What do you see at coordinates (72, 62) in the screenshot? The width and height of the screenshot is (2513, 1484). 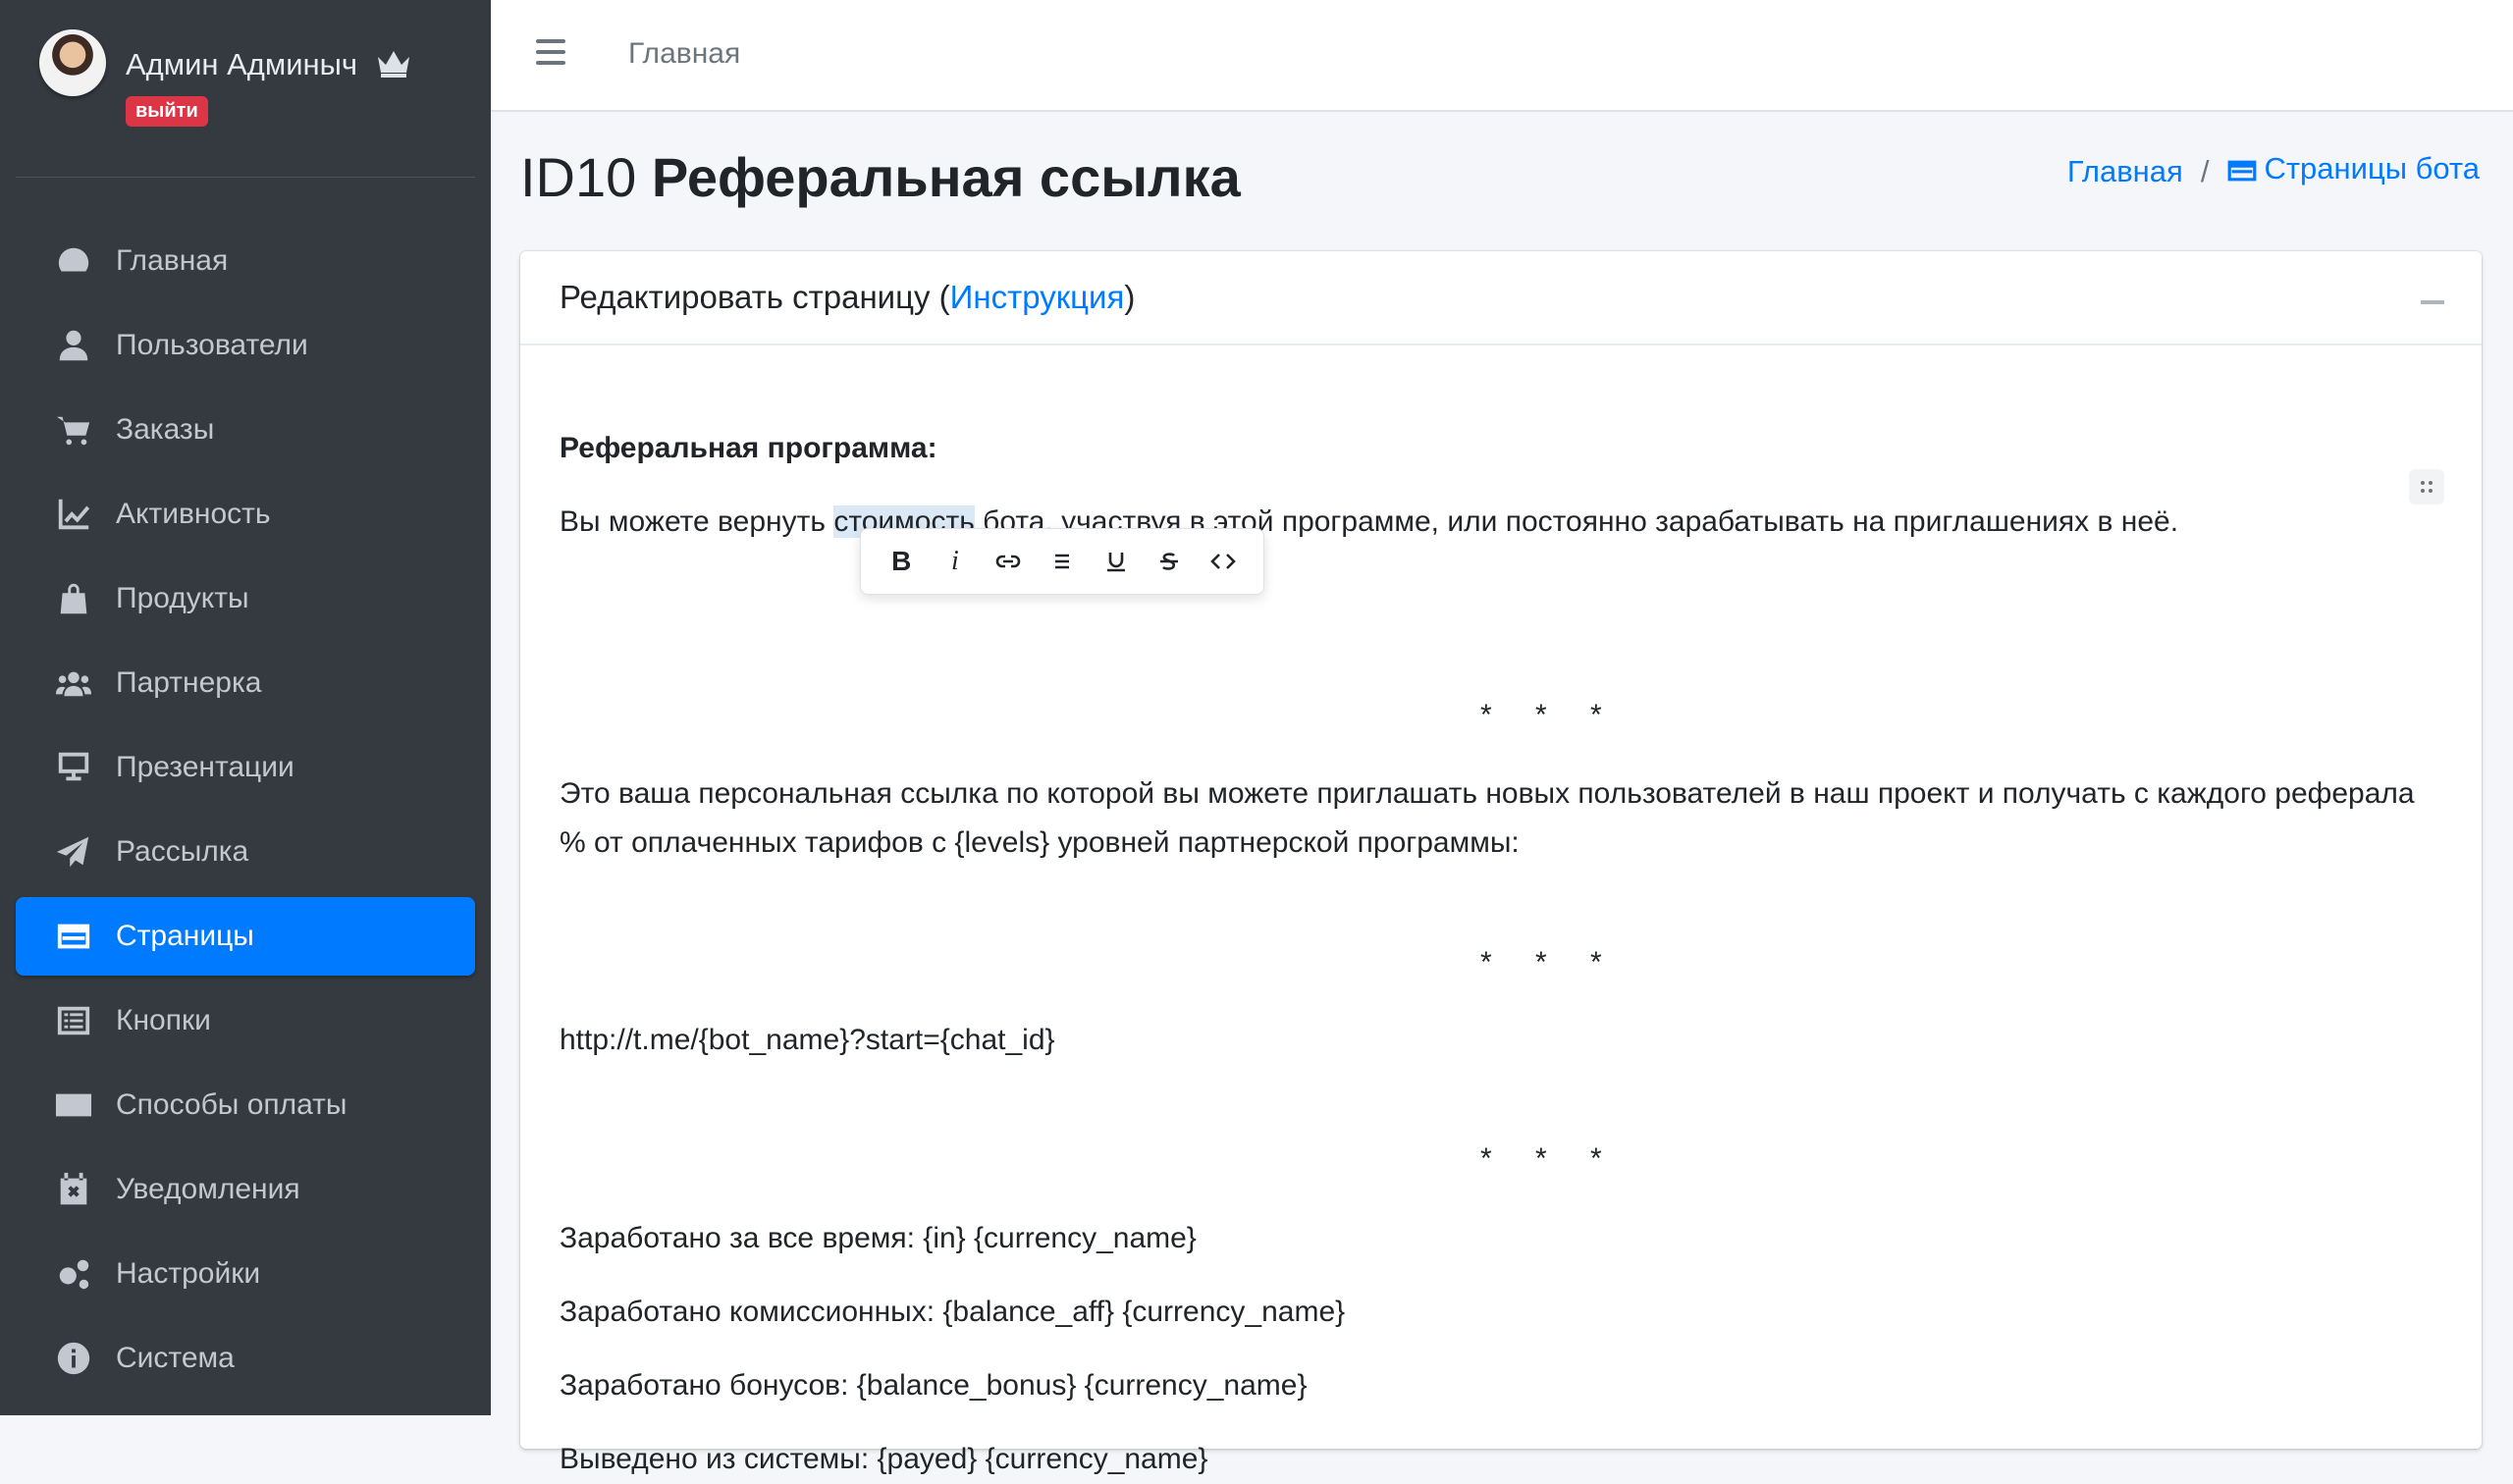 I see `avatar` at bounding box center [72, 62].